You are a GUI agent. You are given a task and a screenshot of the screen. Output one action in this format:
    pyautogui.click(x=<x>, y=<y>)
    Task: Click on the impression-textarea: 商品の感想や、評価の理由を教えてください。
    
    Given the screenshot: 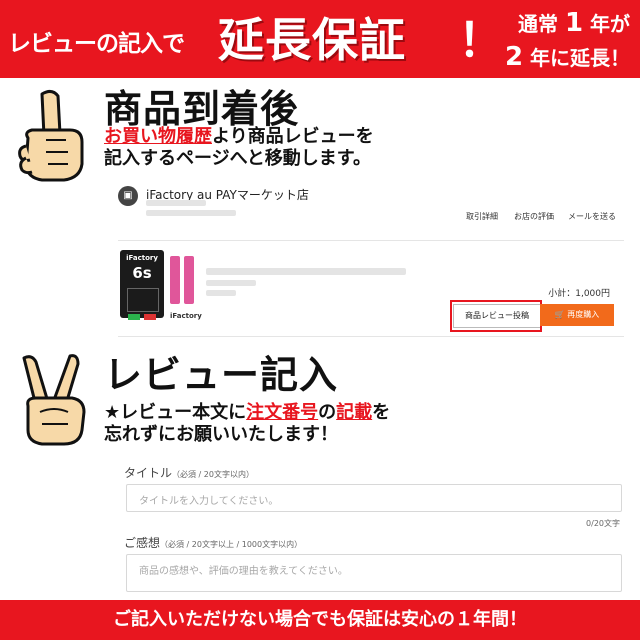 What is the action you would take?
    pyautogui.click(x=374, y=573)
    